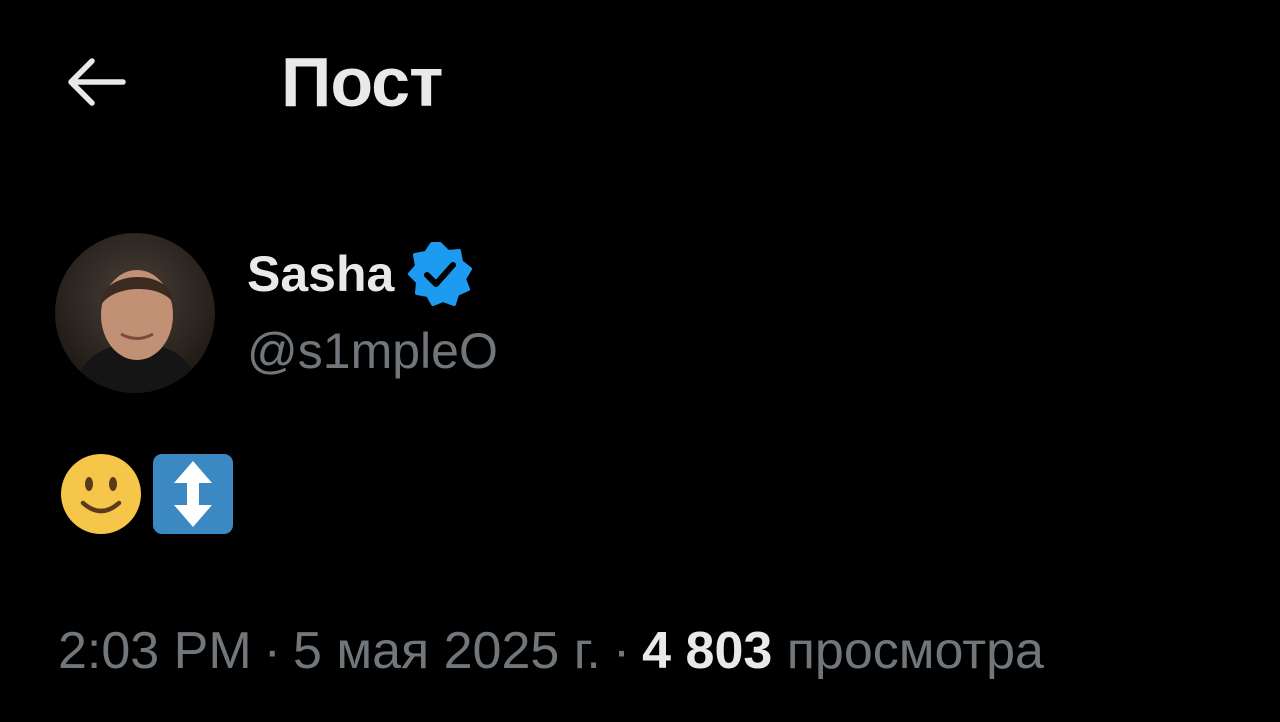  Describe the element at coordinates (440, 274) in the screenshot. I see `verified-badge-icon` at that location.